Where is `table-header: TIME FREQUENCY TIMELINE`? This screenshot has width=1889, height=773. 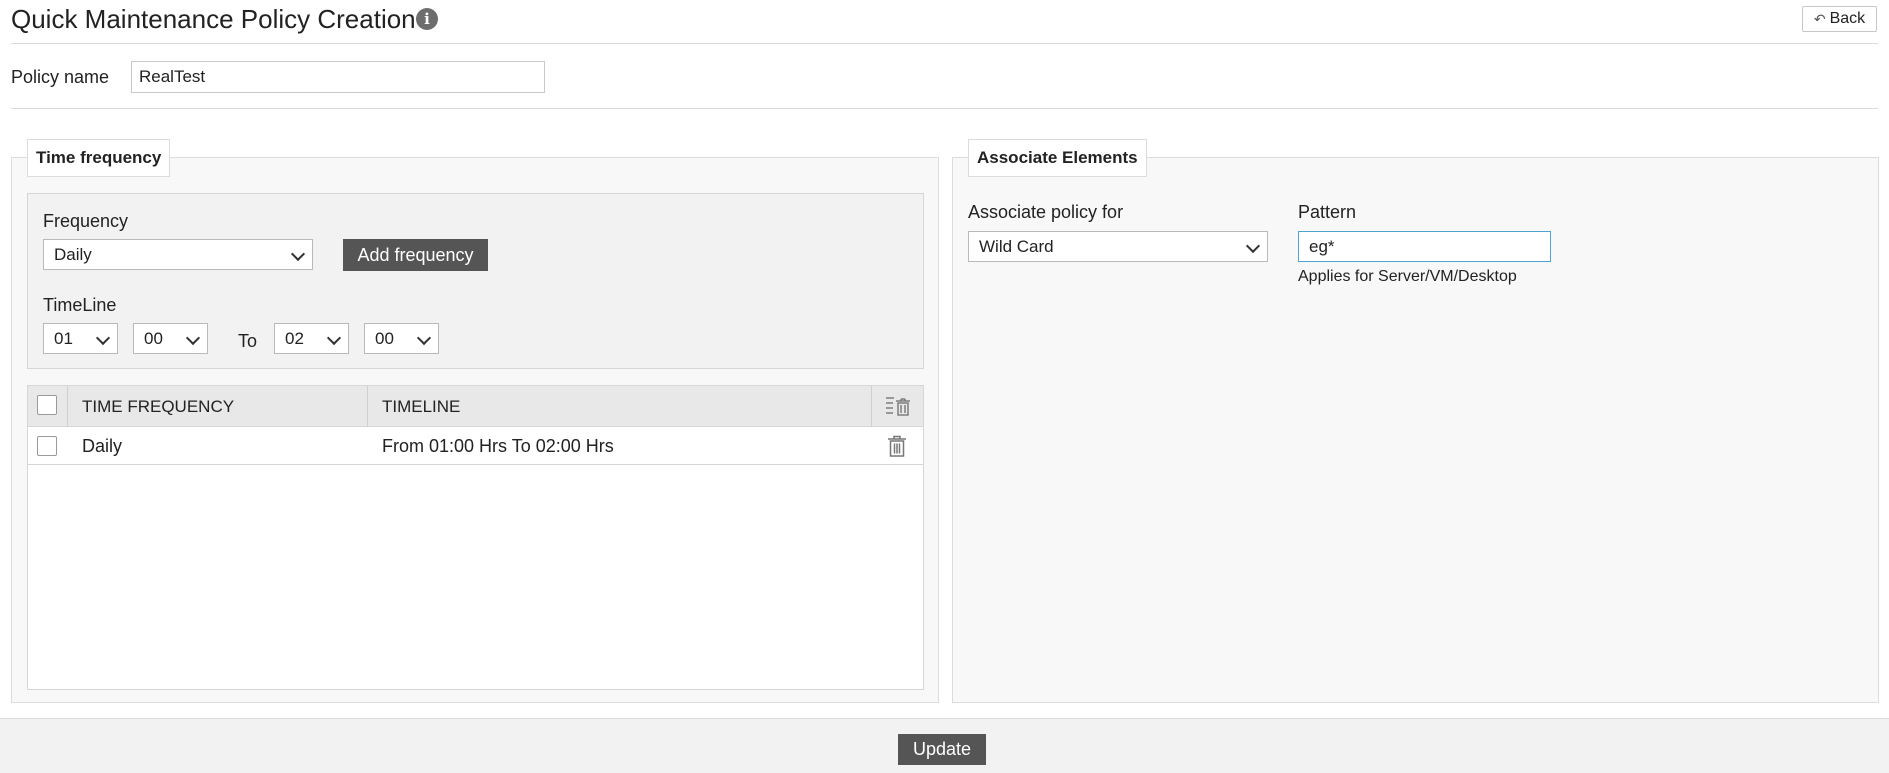 table-header: TIME FREQUENCY TIMELINE is located at coordinates (475, 406).